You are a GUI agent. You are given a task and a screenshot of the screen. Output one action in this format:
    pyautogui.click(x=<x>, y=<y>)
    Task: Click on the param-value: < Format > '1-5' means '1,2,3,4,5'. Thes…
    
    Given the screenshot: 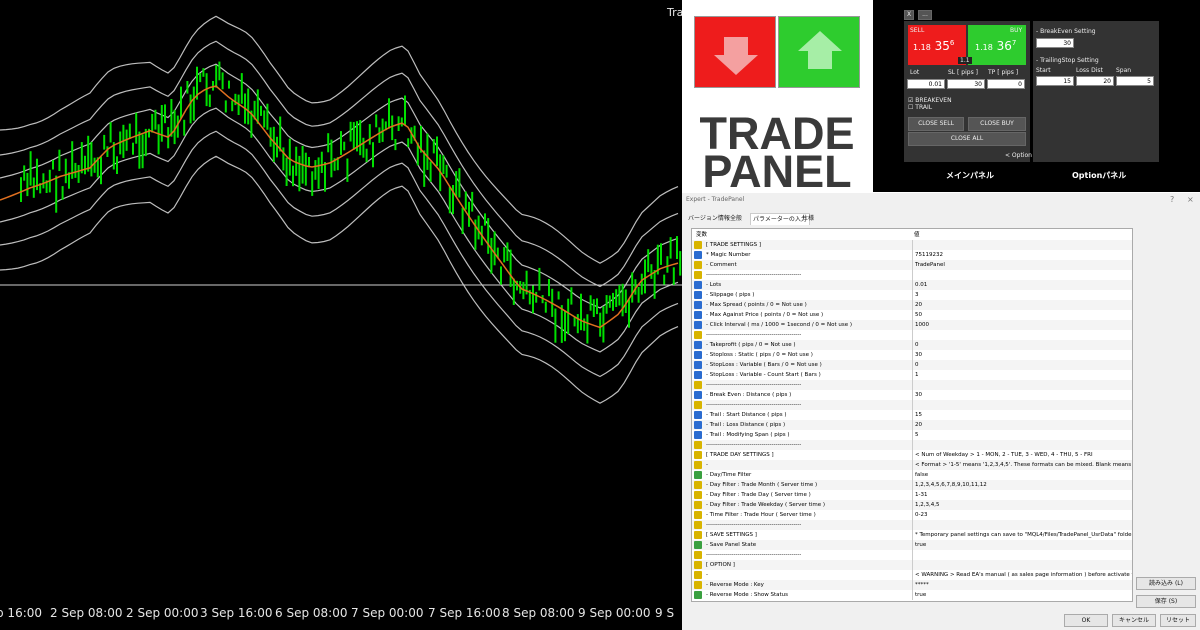 What is the action you would take?
    pyautogui.click(x=1022, y=465)
    